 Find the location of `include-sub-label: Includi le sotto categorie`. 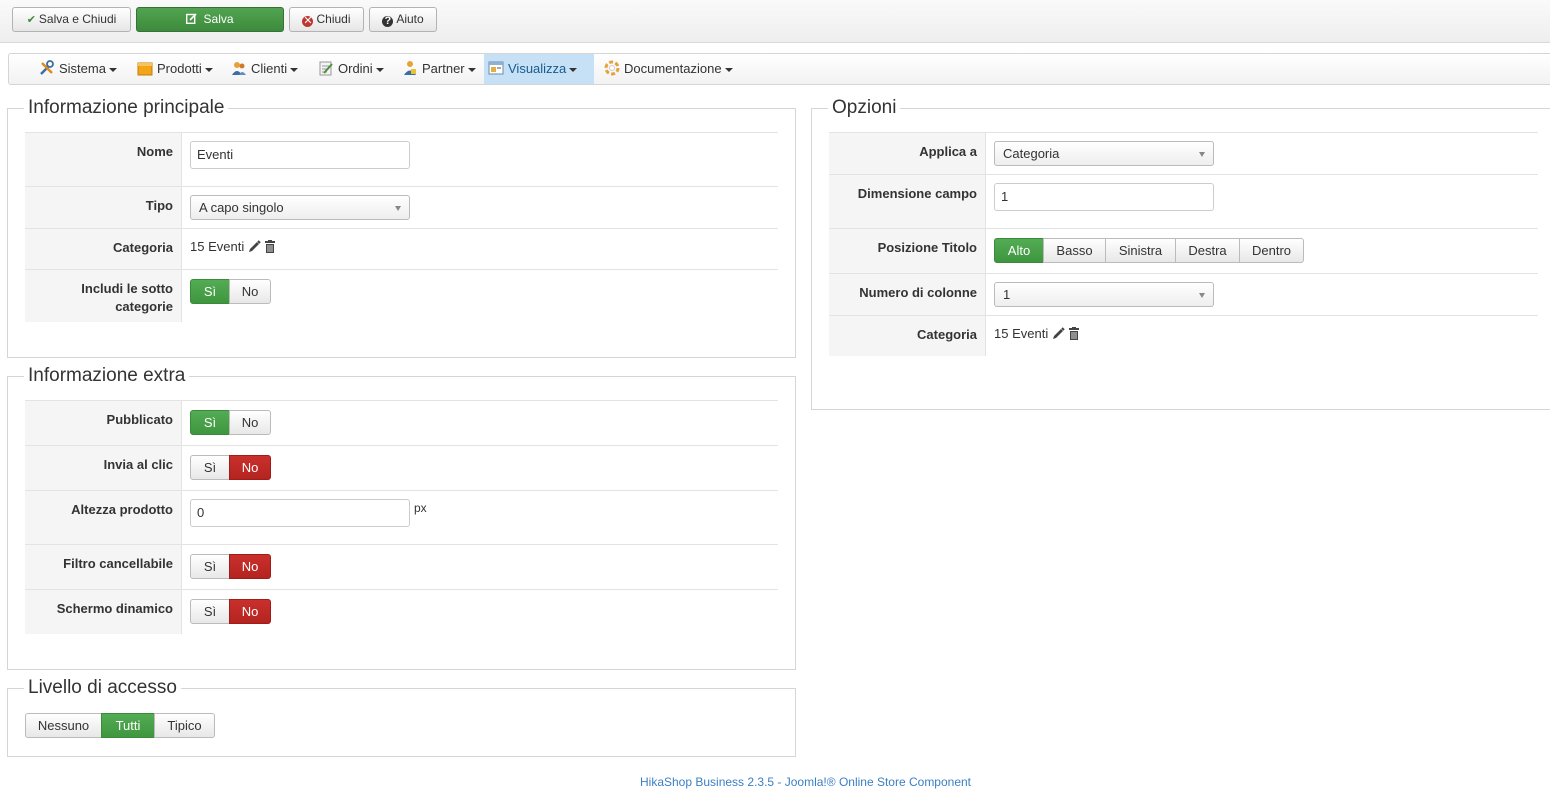

include-sub-label: Includi le sotto categorie is located at coordinates (103, 296).